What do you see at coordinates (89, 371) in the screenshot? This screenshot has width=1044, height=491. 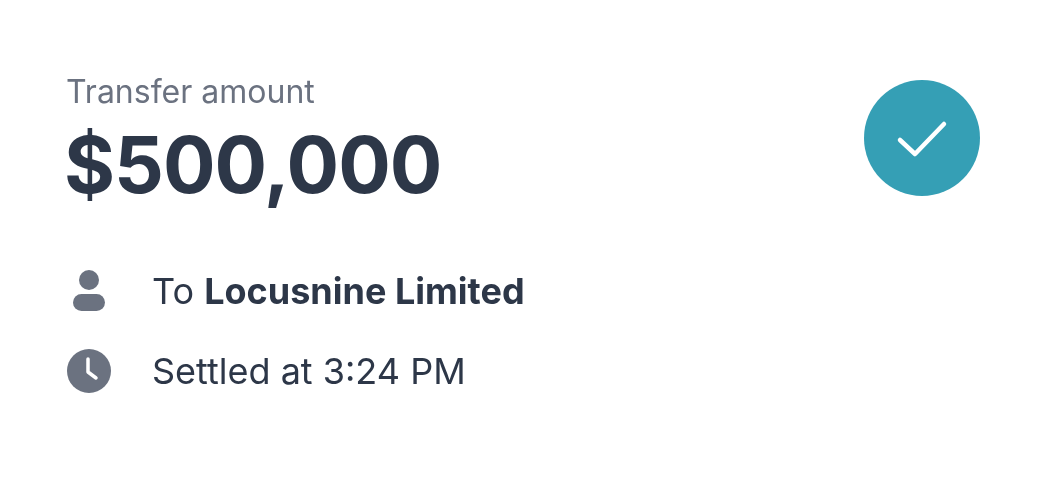 I see `clock-icon` at bounding box center [89, 371].